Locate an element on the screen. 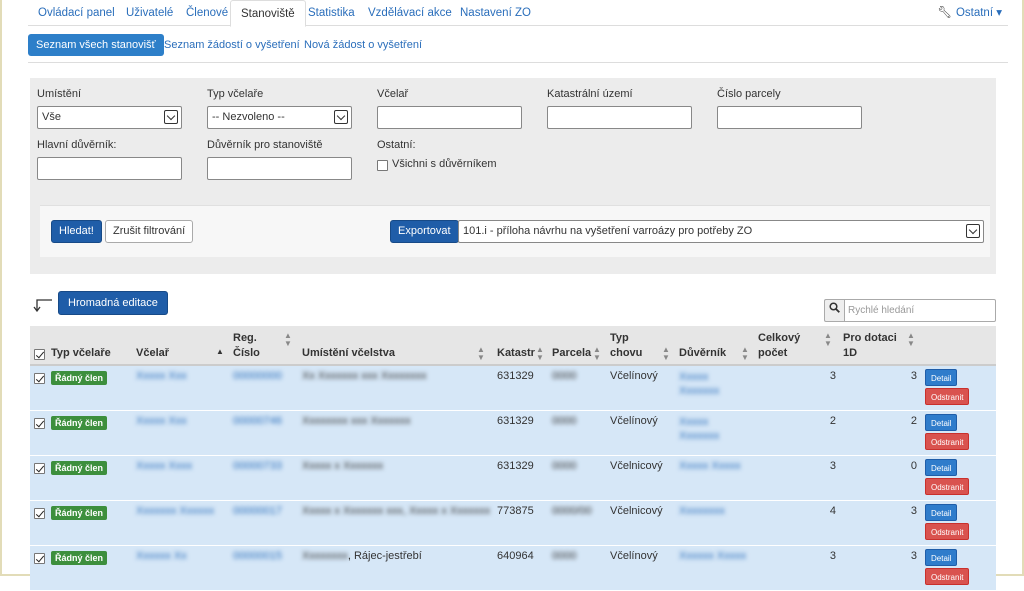 This screenshot has width=1024, height=591. reg-cislo-redacted: 00000733 is located at coordinates (257, 466).